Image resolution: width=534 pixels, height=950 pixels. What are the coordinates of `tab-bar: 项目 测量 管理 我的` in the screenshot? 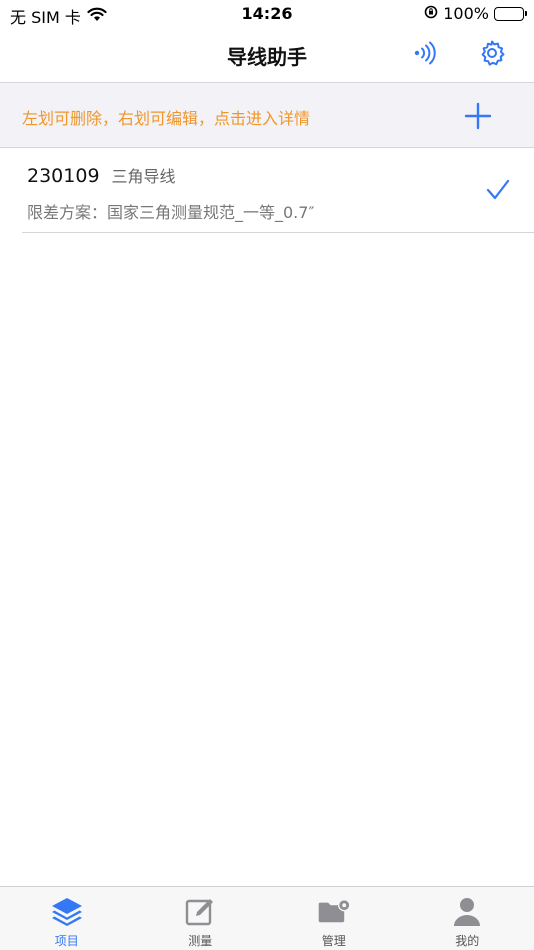 It's located at (267, 918).